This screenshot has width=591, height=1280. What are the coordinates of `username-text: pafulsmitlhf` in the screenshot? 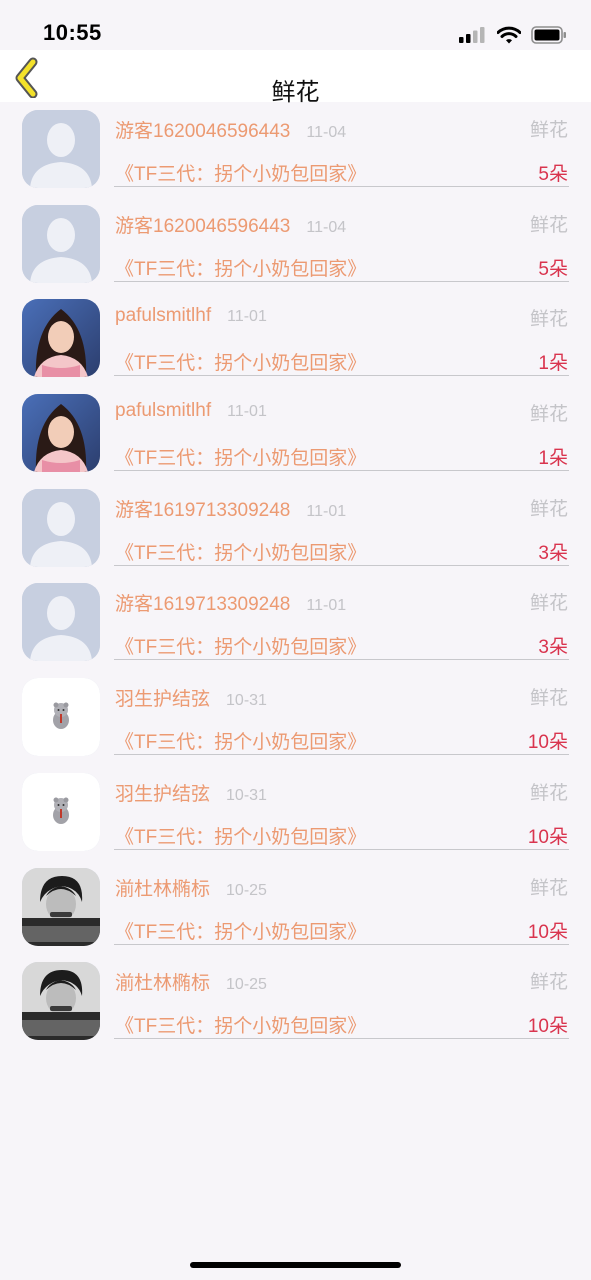 It's located at (163, 316).